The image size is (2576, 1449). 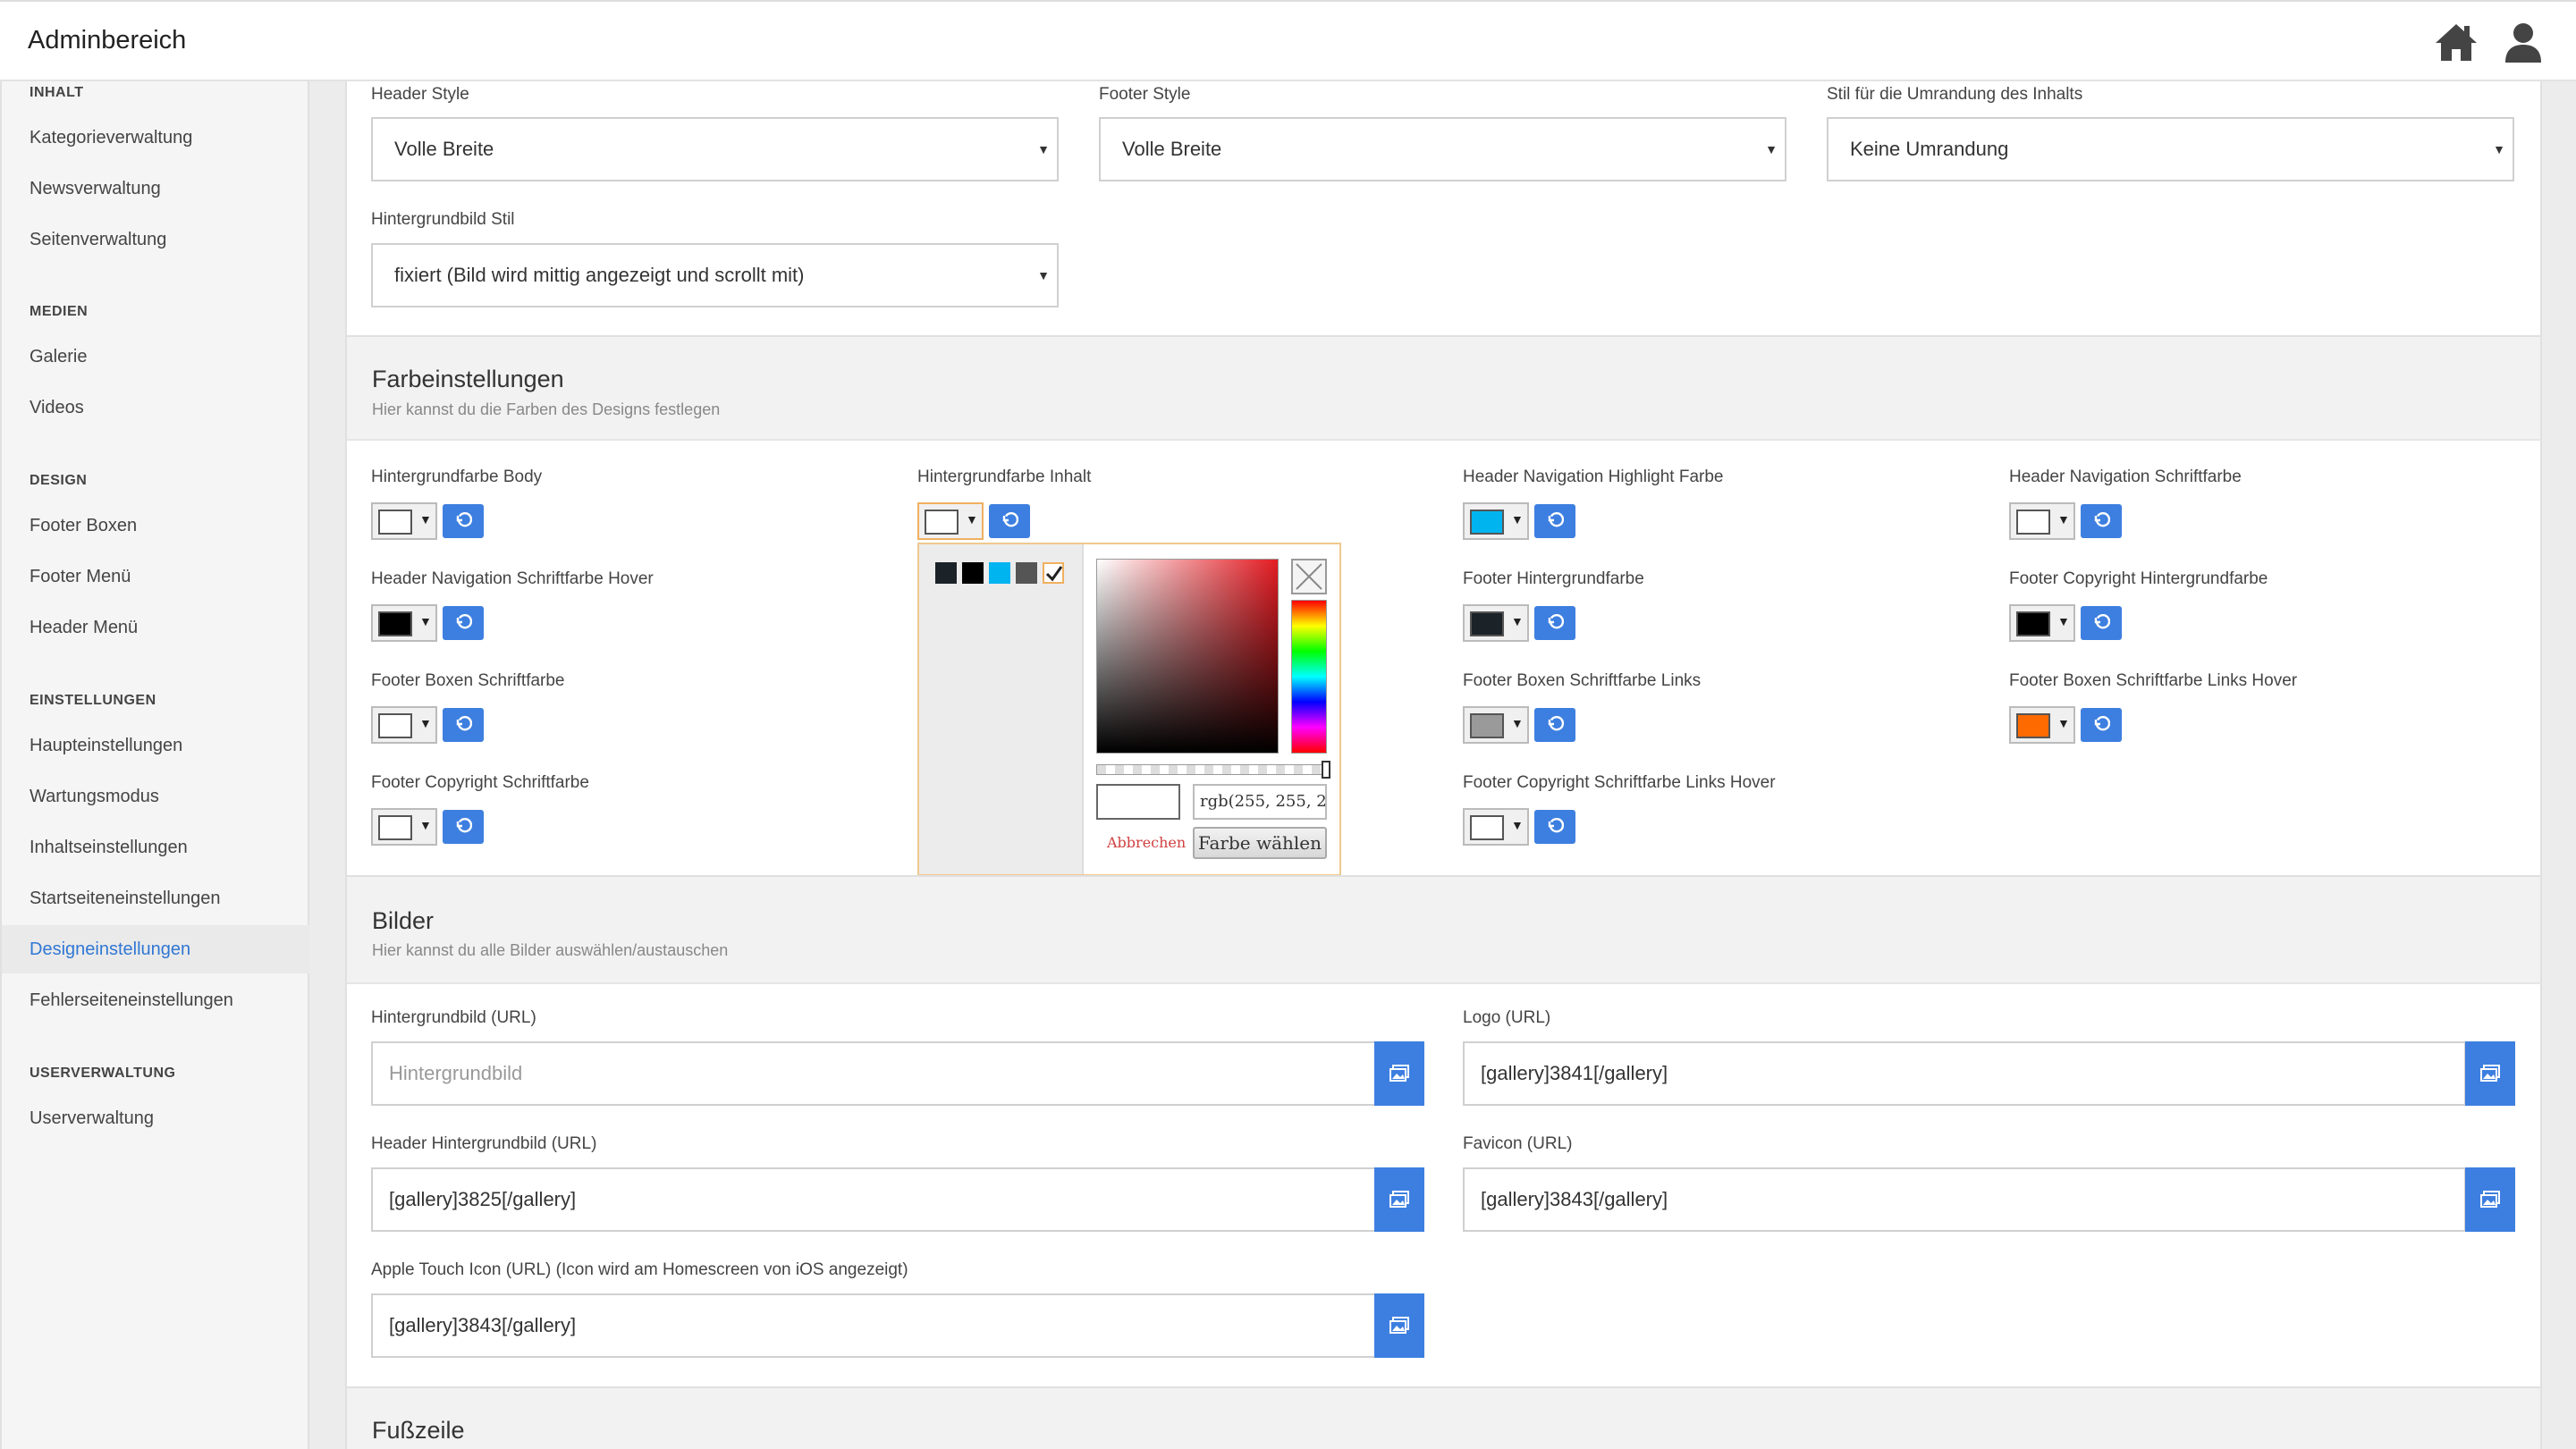 I want to click on logo-input: [gallery]3841[/gallery], so click(x=1964, y=1073).